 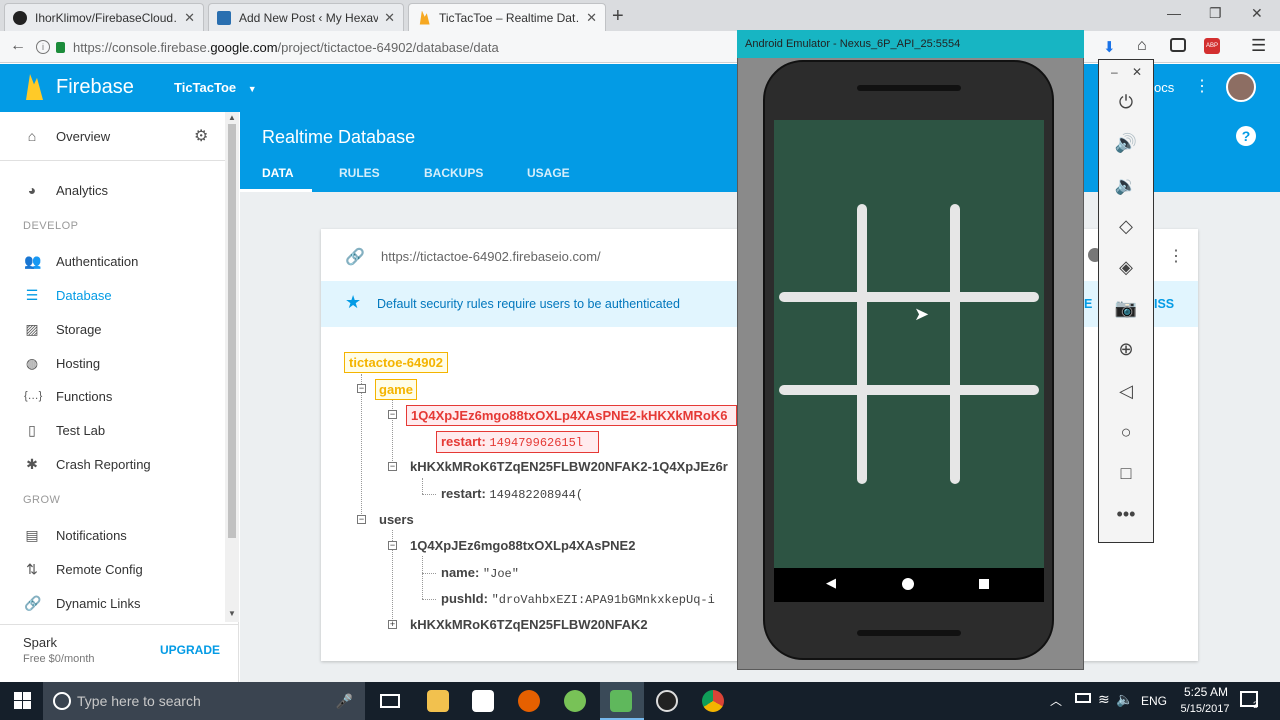 What do you see at coordinates (909, 361) in the screenshot?
I see `phone-screen` at bounding box center [909, 361].